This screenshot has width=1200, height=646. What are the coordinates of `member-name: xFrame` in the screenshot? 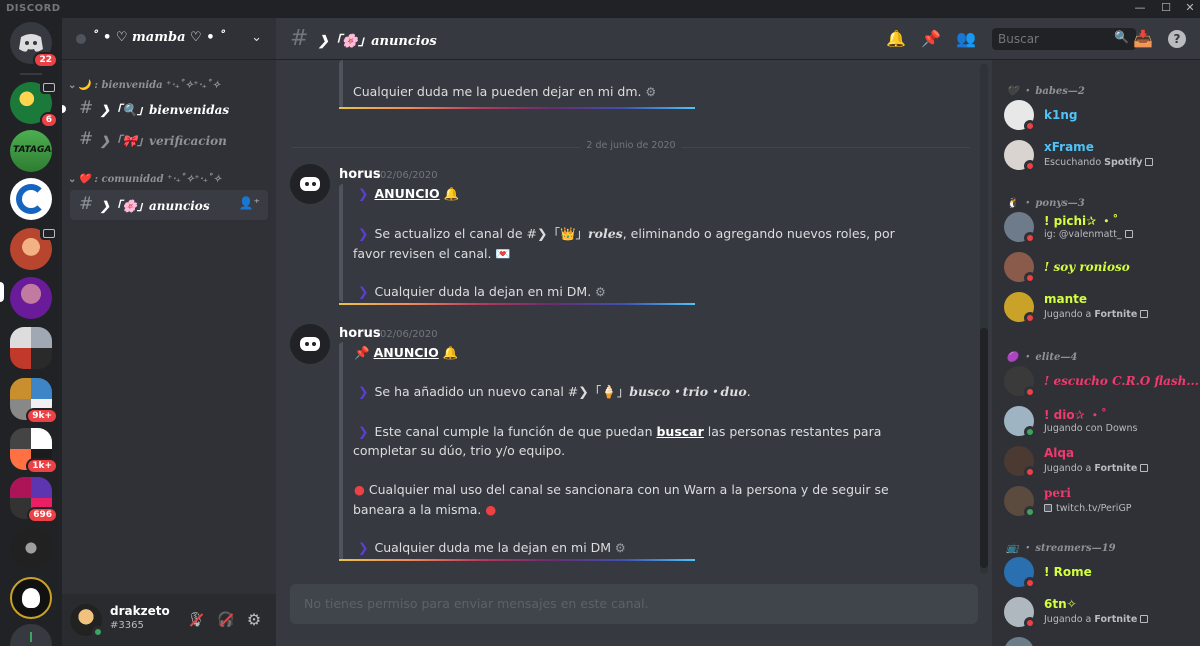 It's located at (1069, 147).